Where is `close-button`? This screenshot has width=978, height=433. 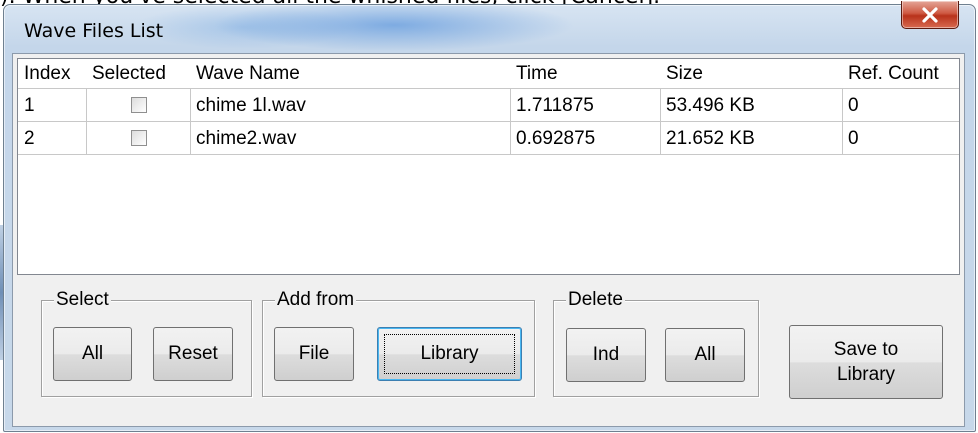
close-button is located at coordinates (930, 15).